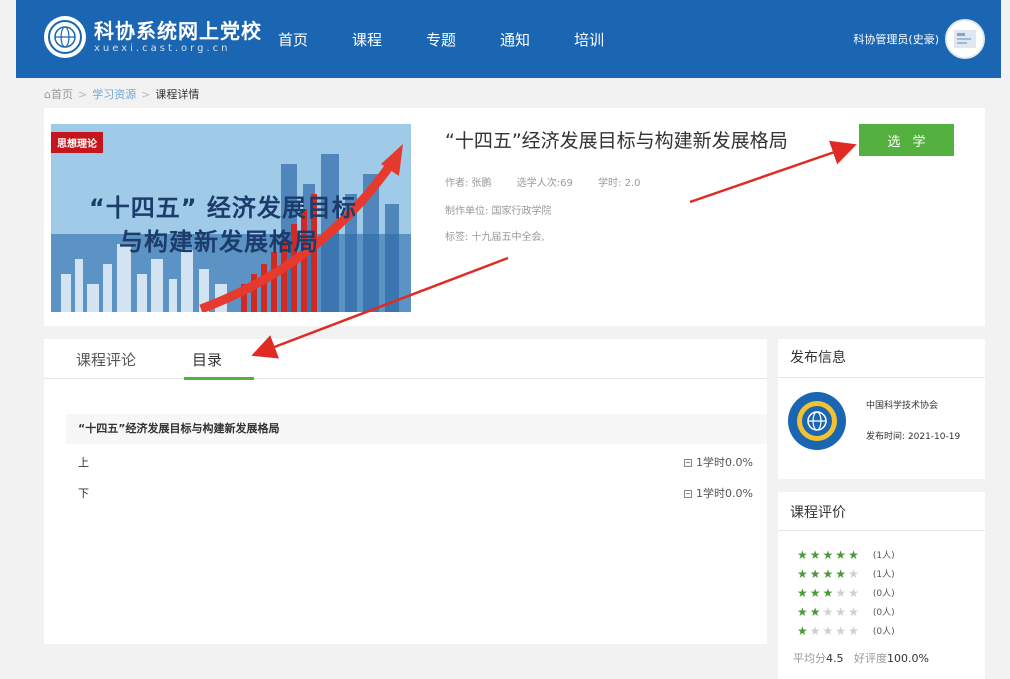 This screenshot has width=1010, height=679. I want to click on course-tags: 标签: 十九届五中全会,, so click(495, 237).